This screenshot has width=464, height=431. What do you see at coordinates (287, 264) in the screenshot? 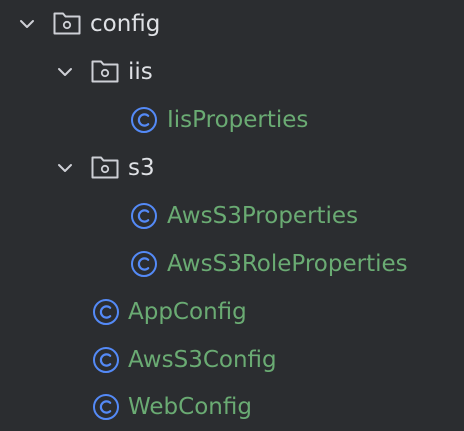
I see `tree-item-label: AwsS3RoleProperties` at bounding box center [287, 264].